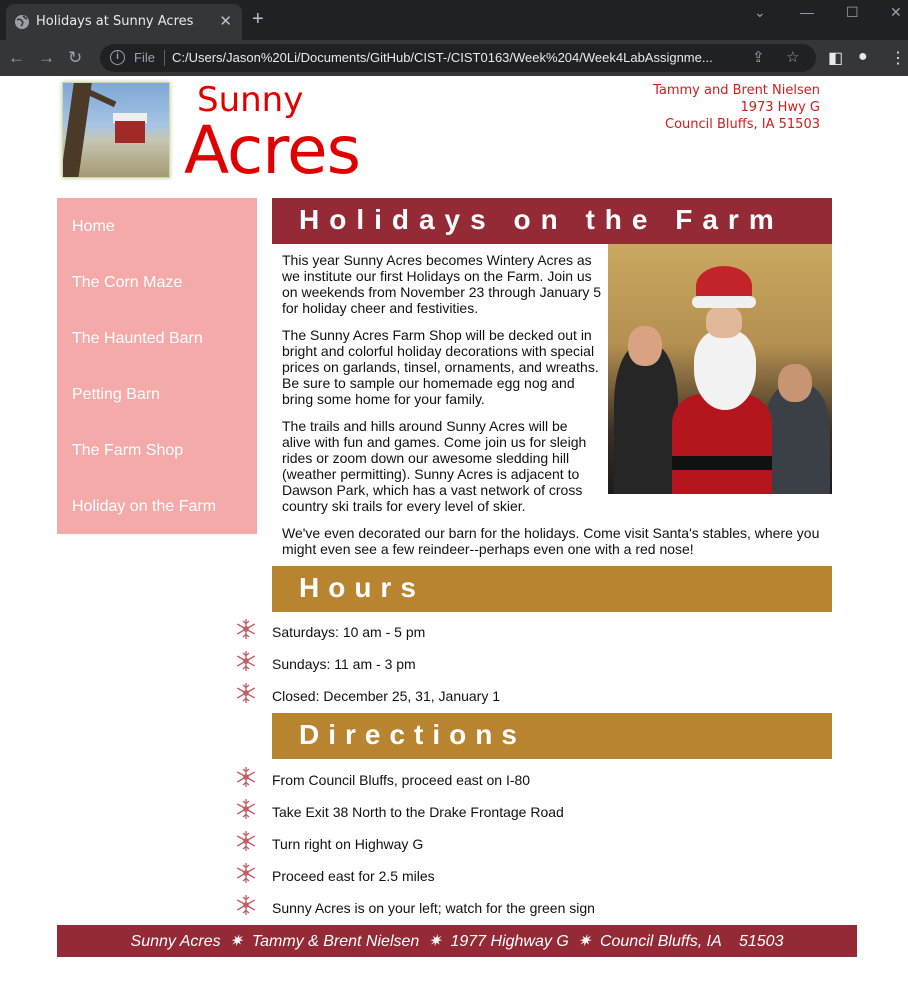 The image size is (908, 992). Describe the element at coordinates (75, 58) in the screenshot. I see `reload-icon: ↻` at that location.